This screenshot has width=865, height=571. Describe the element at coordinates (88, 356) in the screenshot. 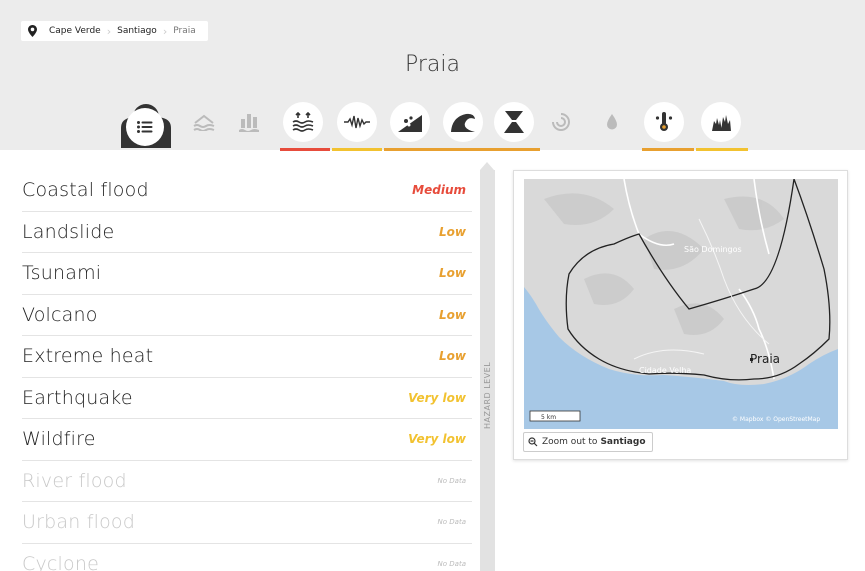

I see `hazard-name: Extreme heat` at that location.